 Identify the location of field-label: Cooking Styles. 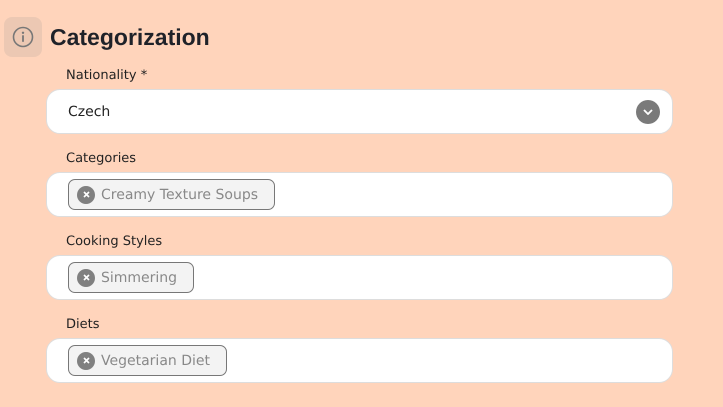
(115, 241).